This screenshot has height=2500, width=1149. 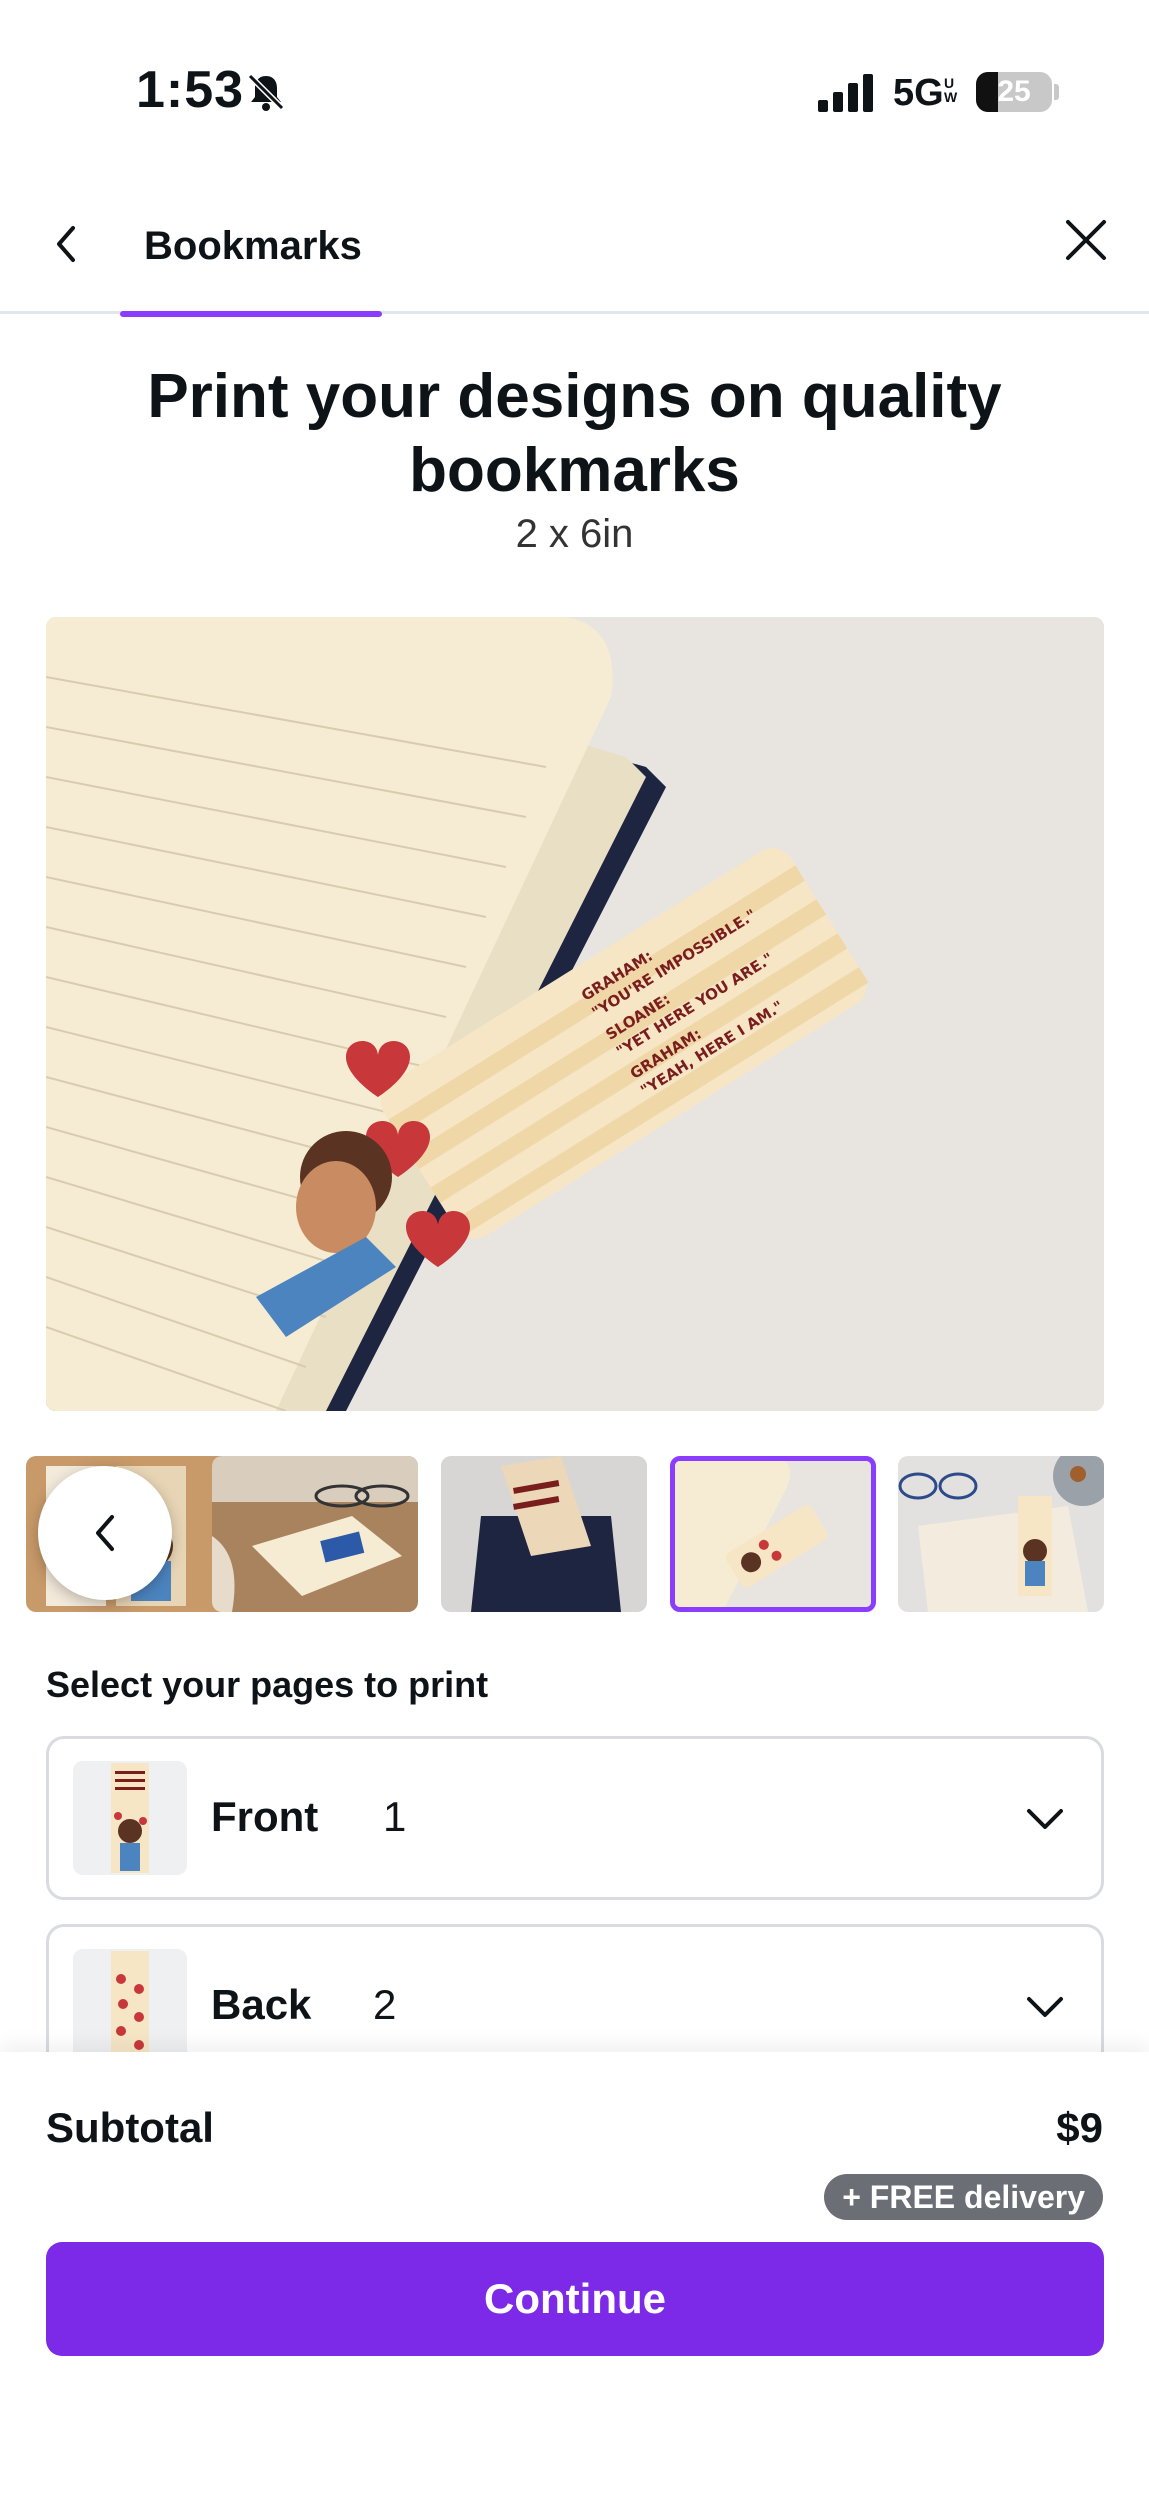 What do you see at coordinates (251, 314) in the screenshot?
I see `tab-active-indicator` at bounding box center [251, 314].